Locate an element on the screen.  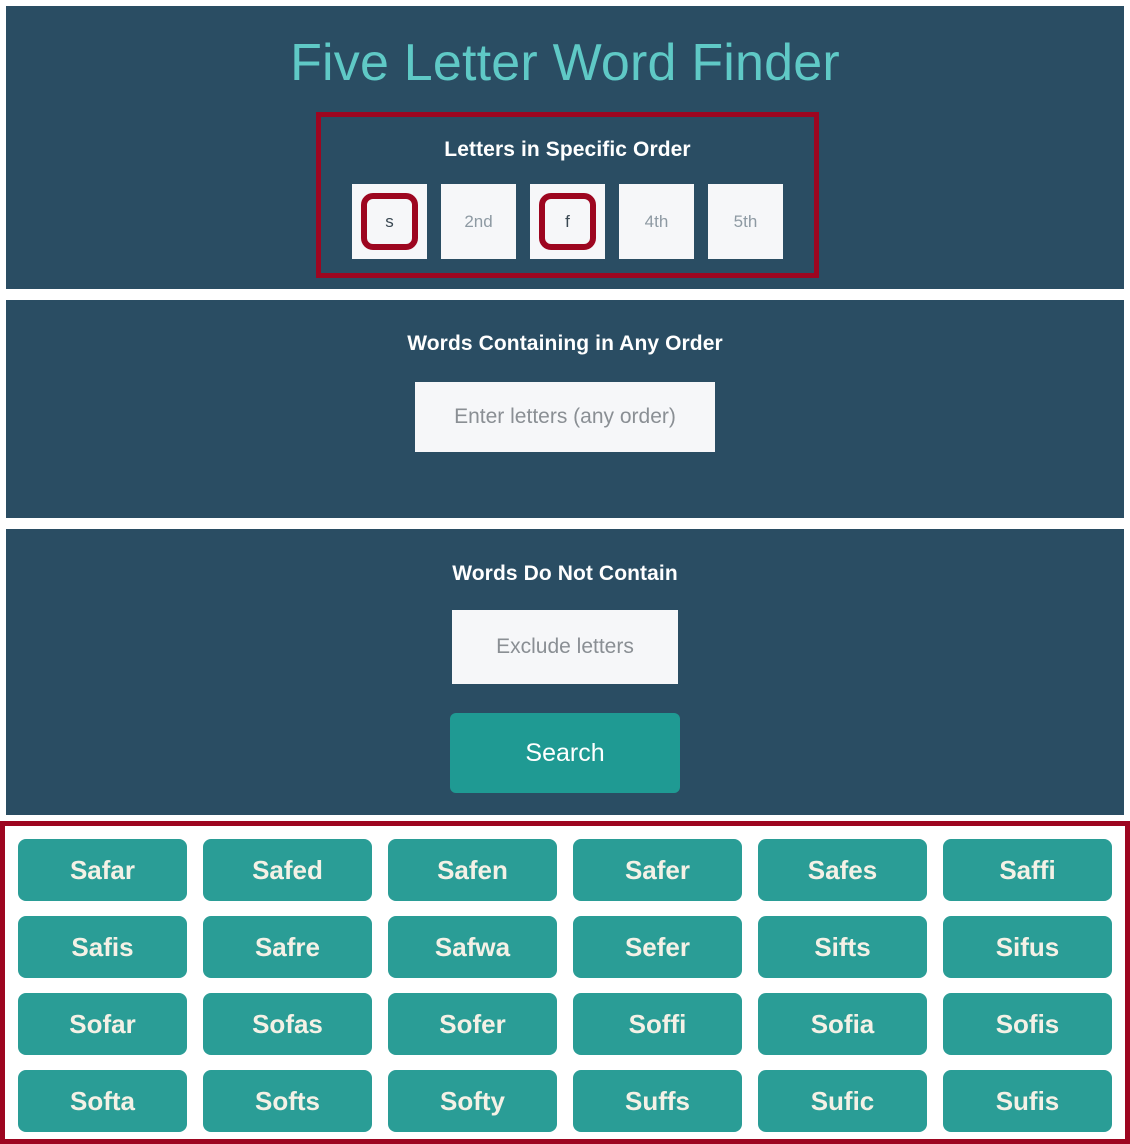
result-word-chip: Sofar is located at coordinates (102, 1024).